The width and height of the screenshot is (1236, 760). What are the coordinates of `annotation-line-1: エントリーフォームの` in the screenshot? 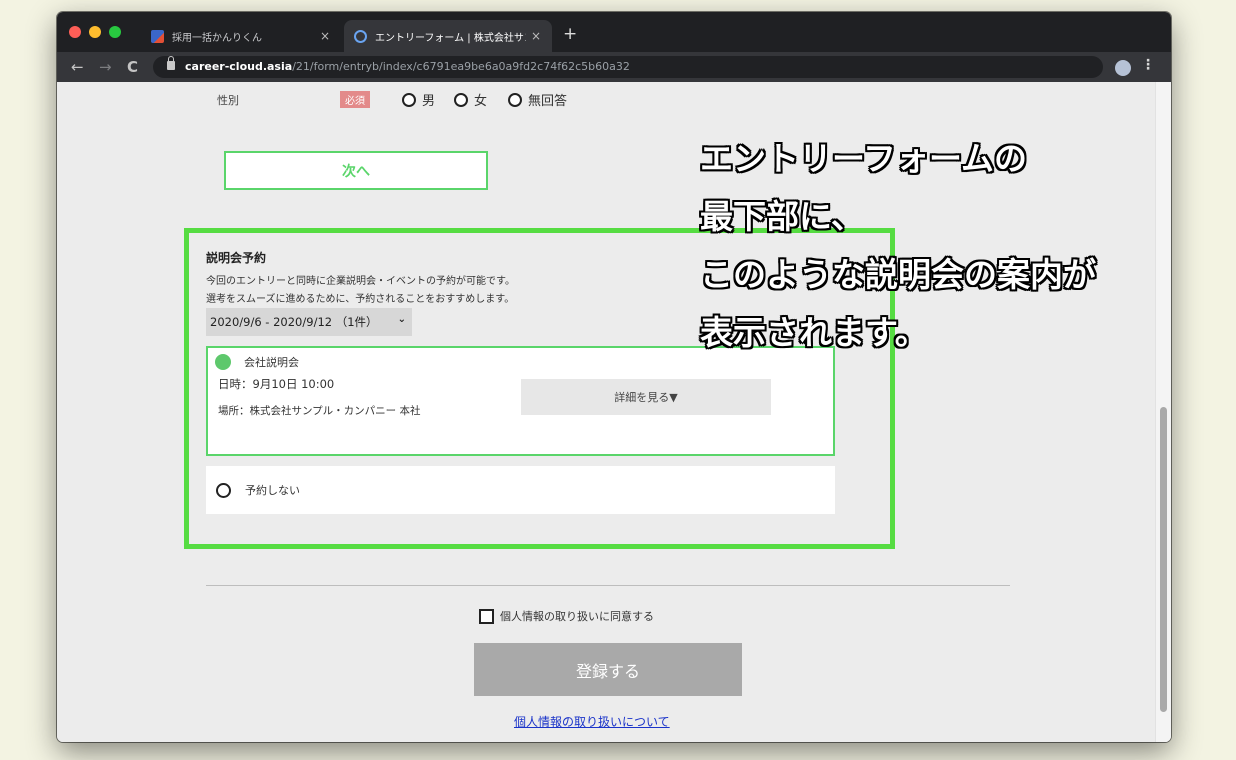 It's located at (864, 158).